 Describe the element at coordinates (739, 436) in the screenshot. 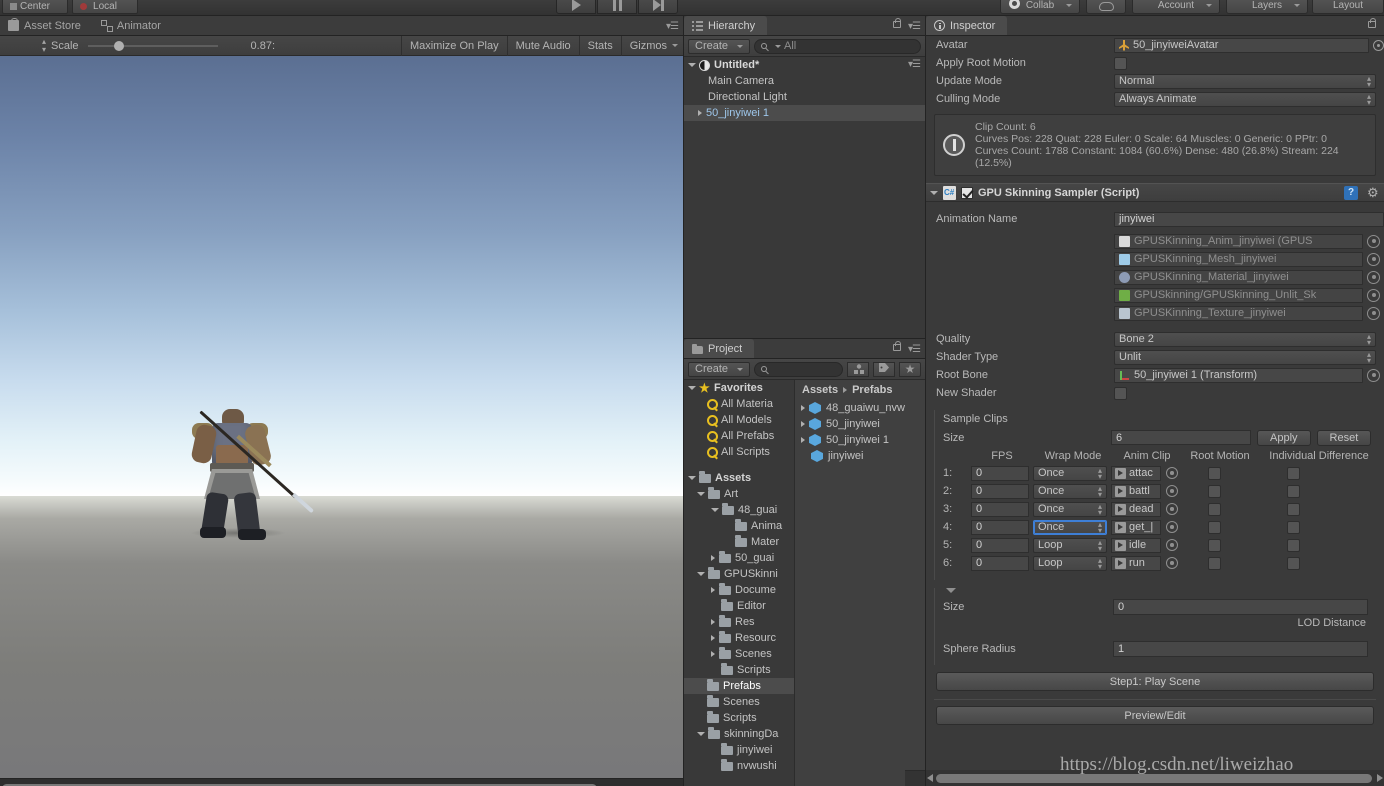

I see `project-favorite-all-prefabs: All Prefabs` at that location.